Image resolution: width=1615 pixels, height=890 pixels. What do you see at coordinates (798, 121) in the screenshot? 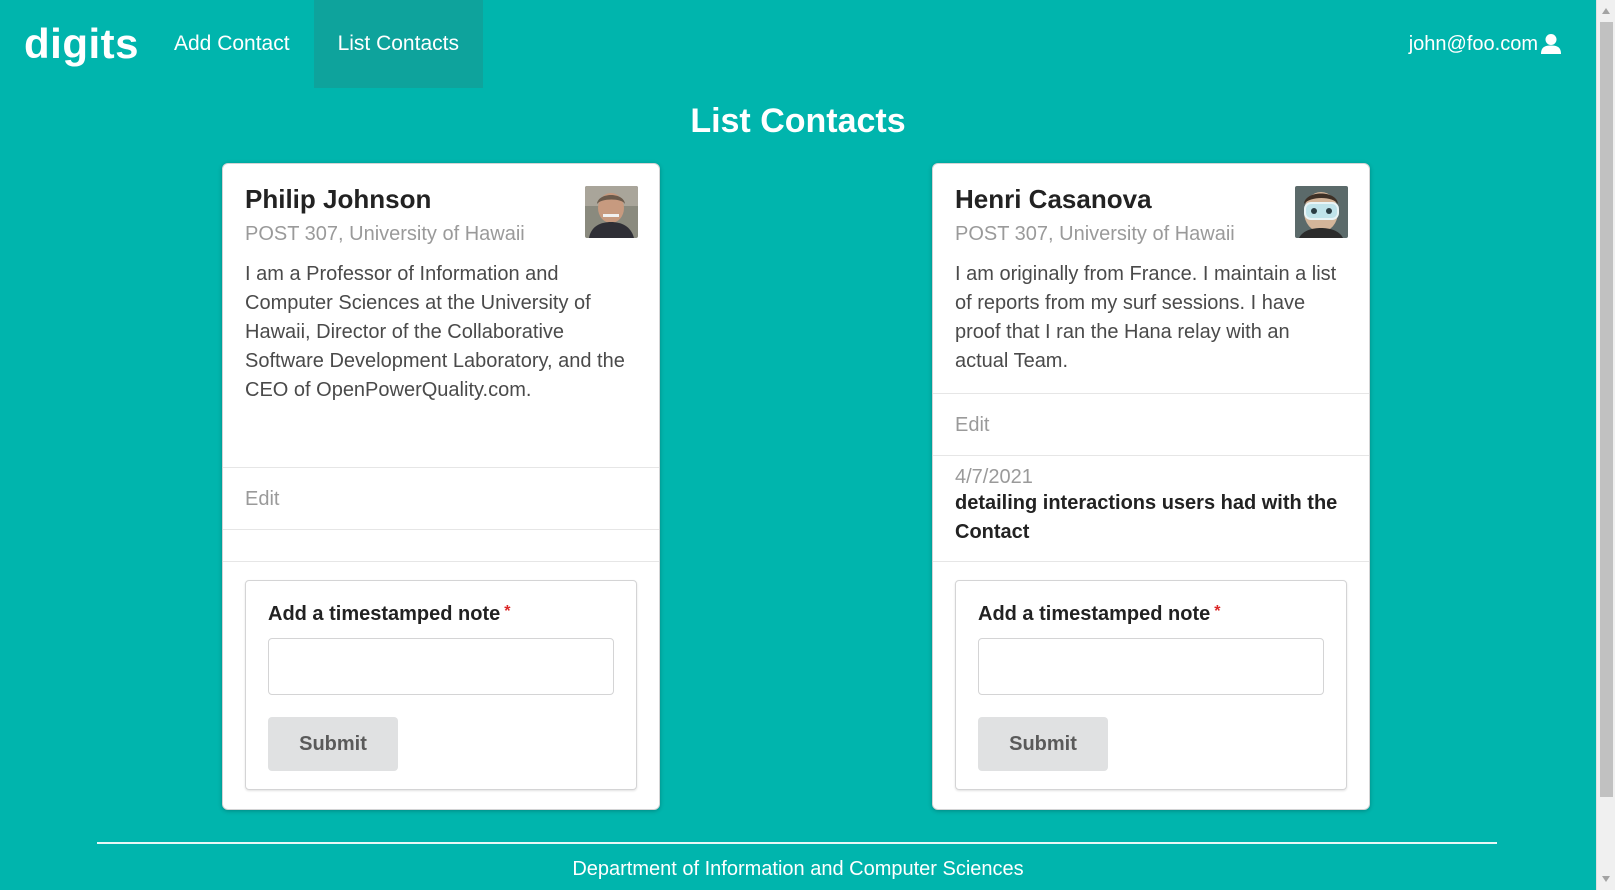
I see `page-title: List Contacts` at bounding box center [798, 121].